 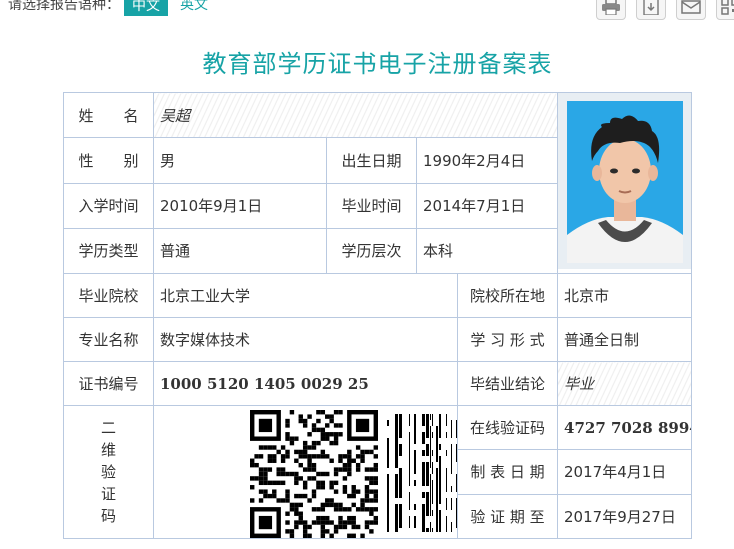 What do you see at coordinates (108, 494) in the screenshot?
I see `qr-code-label-char: 证` at bounding box center [108, 494].